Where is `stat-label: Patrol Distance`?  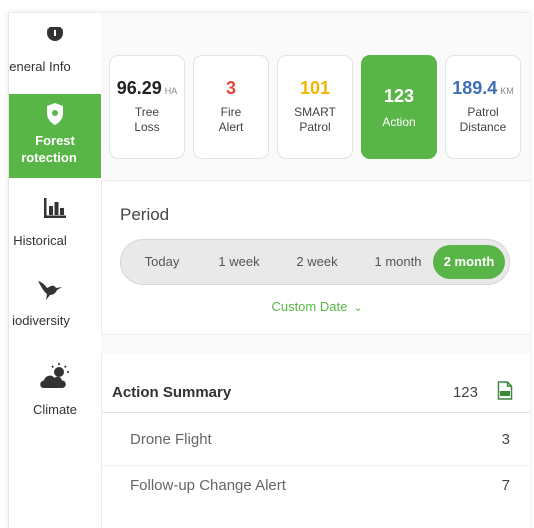 stat-label: Patrol Distance is located at coordinates (483, 119).